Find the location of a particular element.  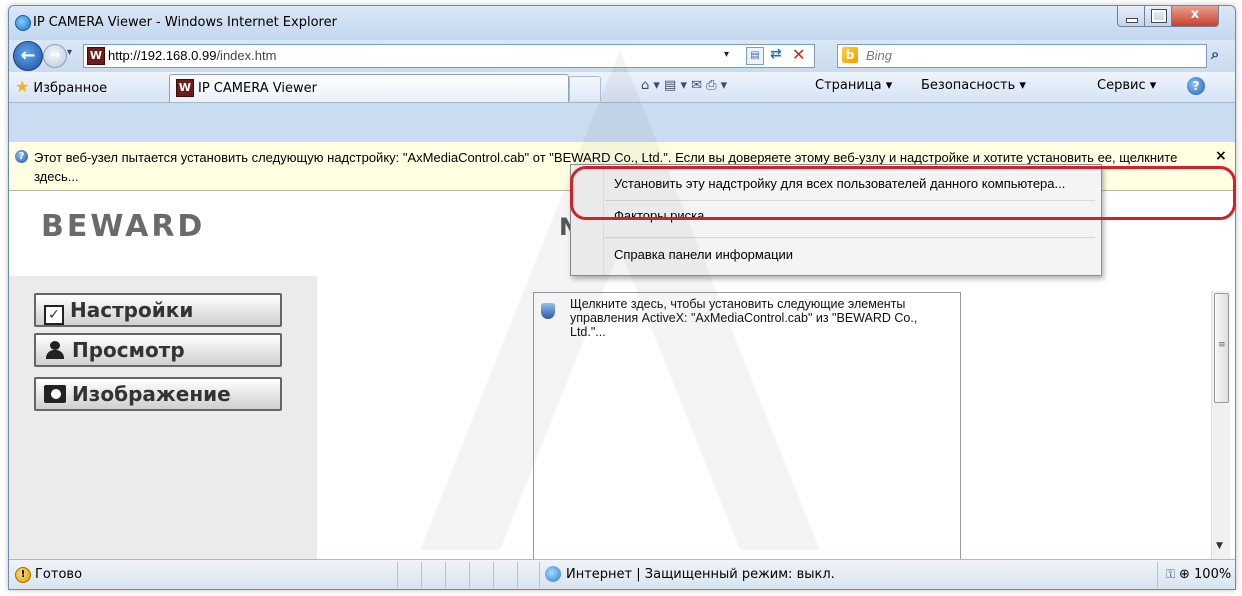

infobar-close-button: × is located at coordinates (1221, 156).